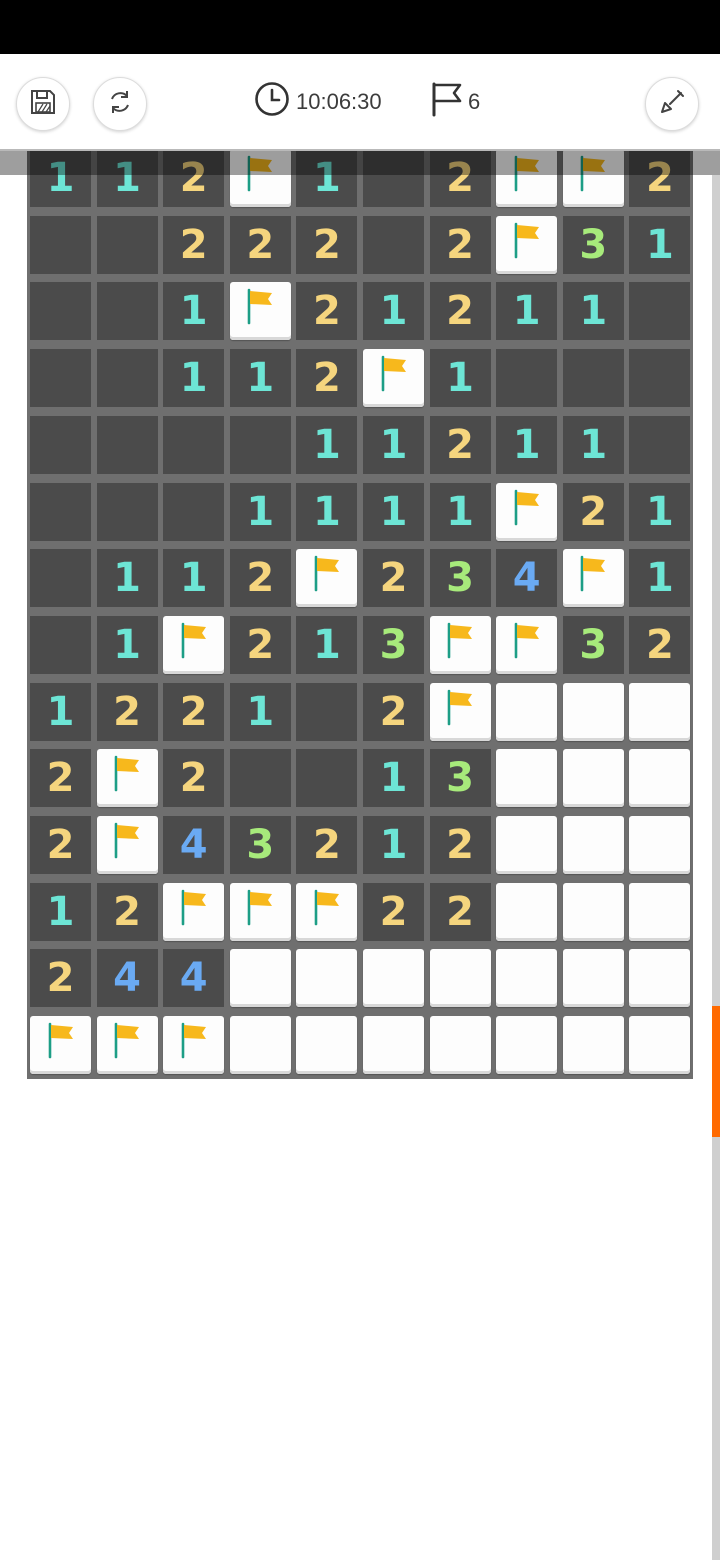 Image resolution: width=720 pixels, height=1560 pixels. Describe the element at coordinates (193, 978) in the screenshot. I see `cell-number: 4` at that location.